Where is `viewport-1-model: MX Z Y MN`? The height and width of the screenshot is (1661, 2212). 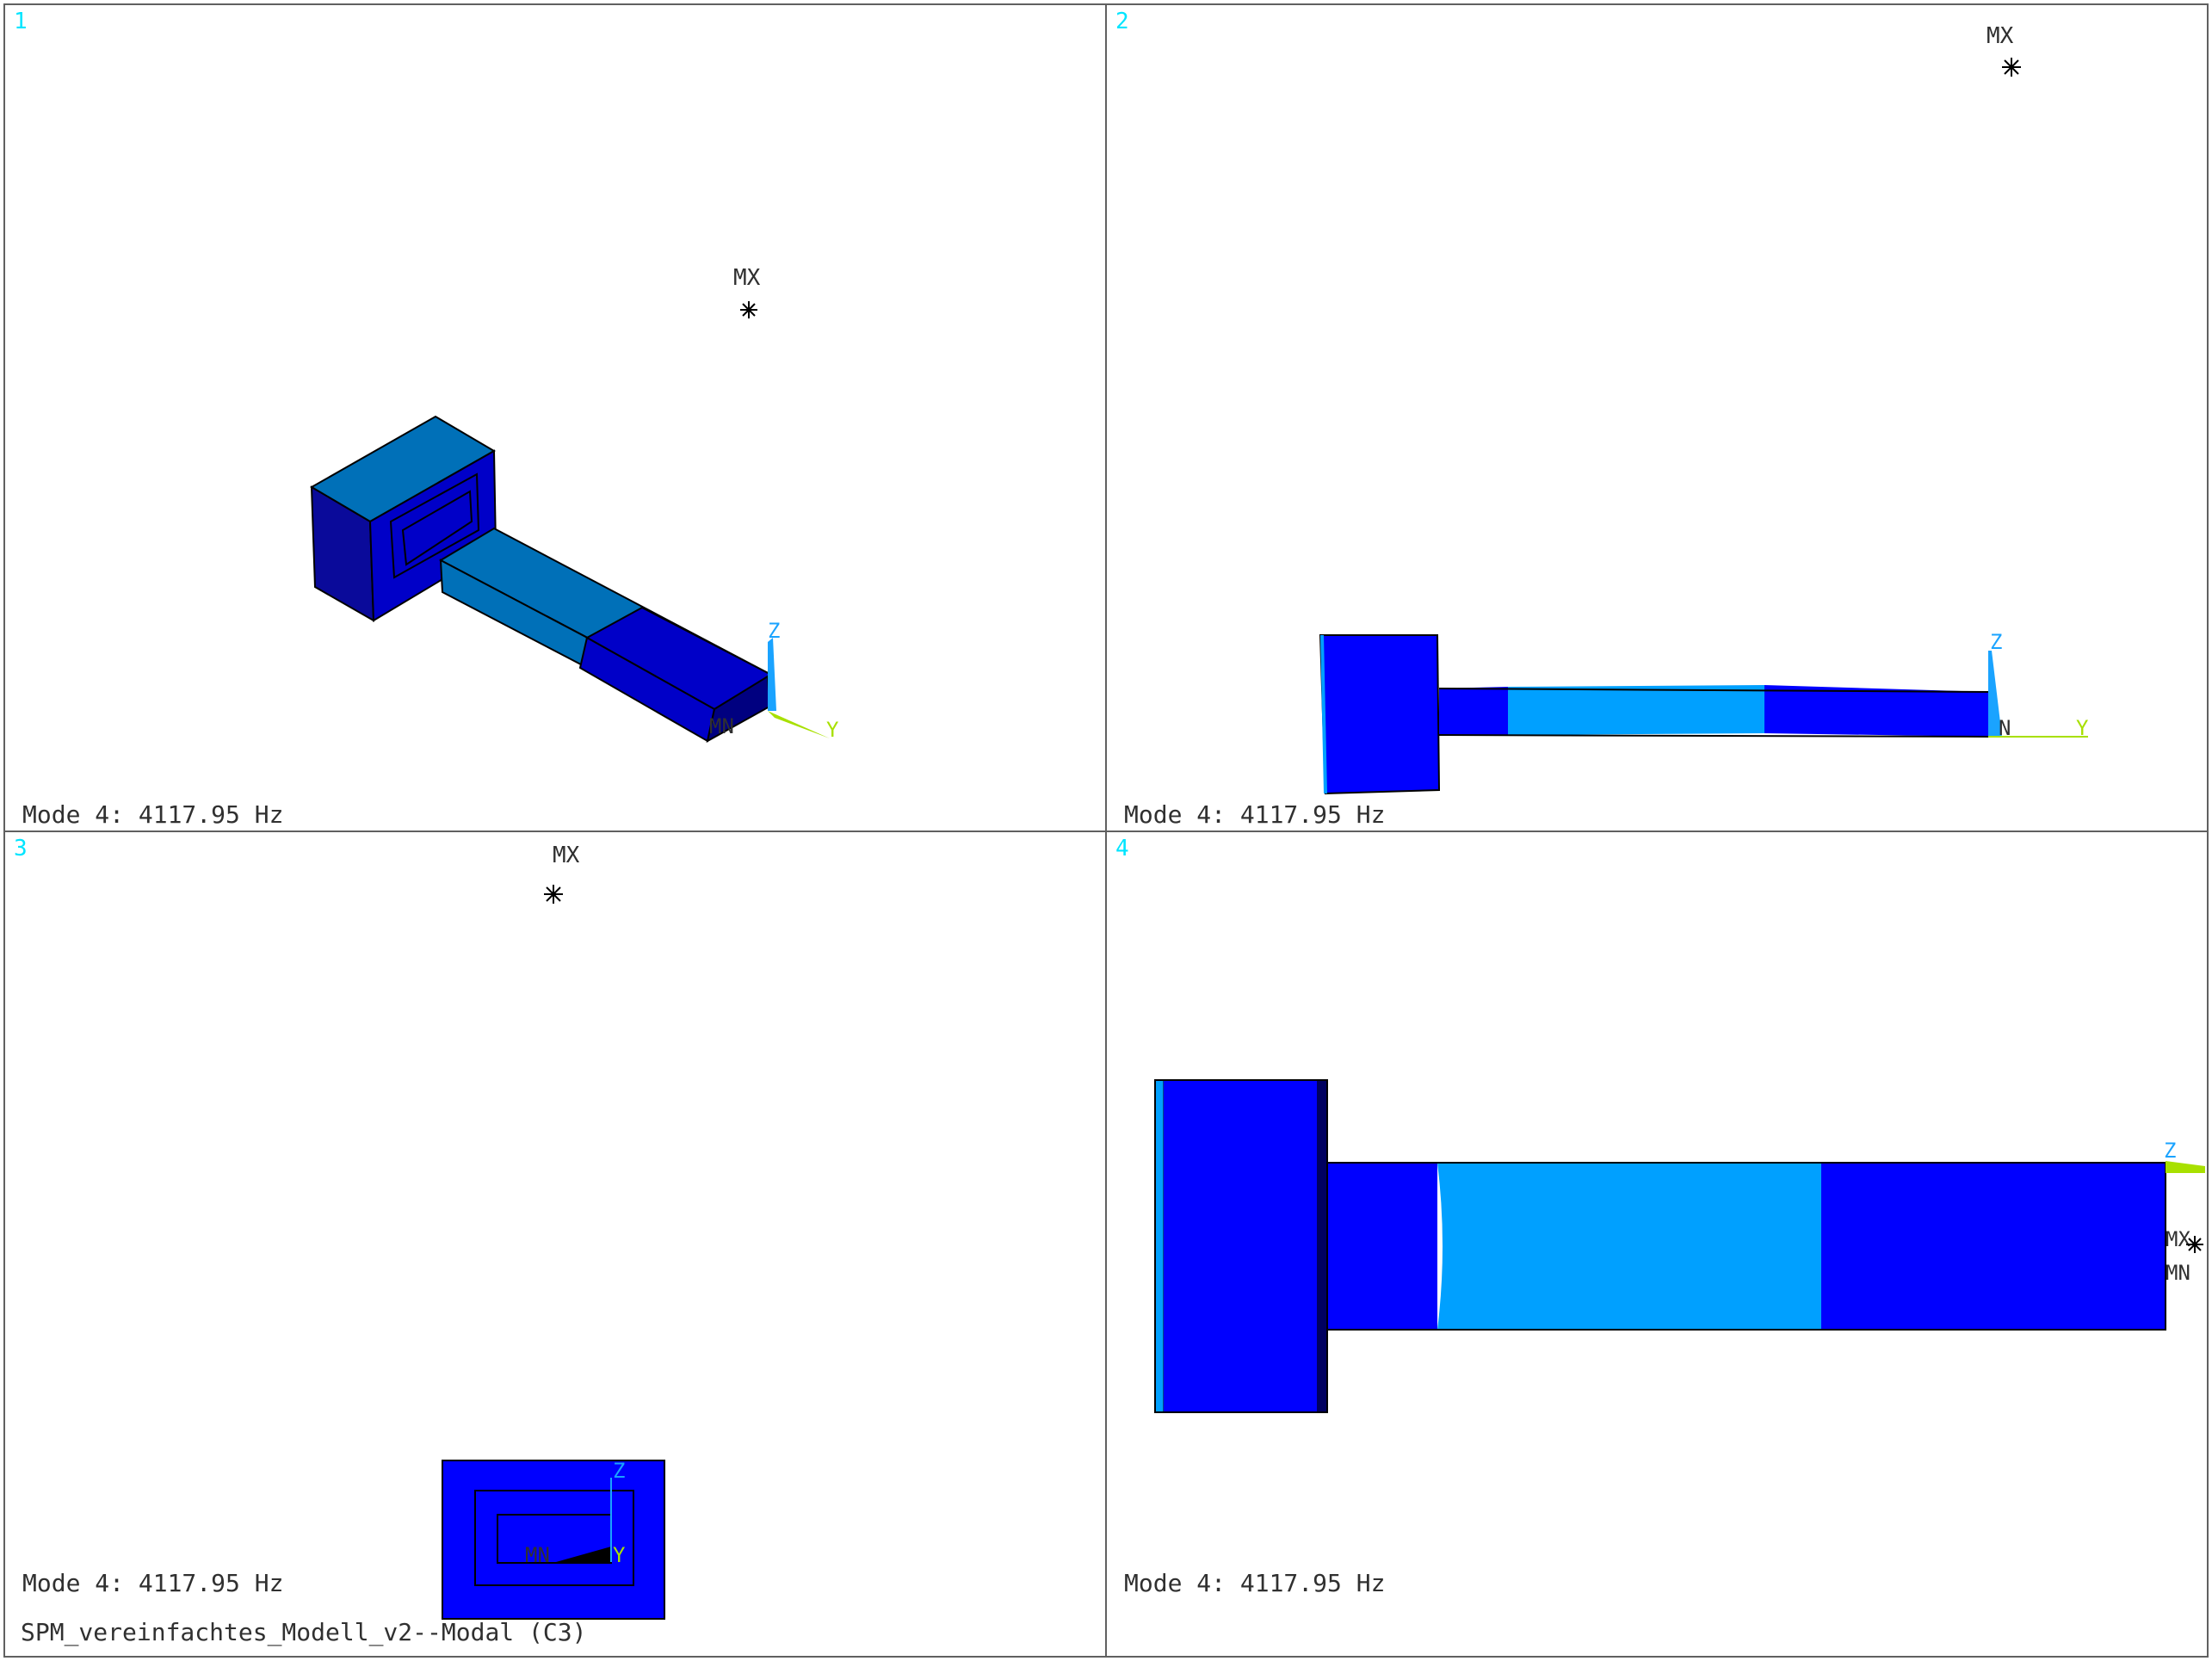
viewport-1-model: MX Z Y MN is located at coordinates (575, 504).